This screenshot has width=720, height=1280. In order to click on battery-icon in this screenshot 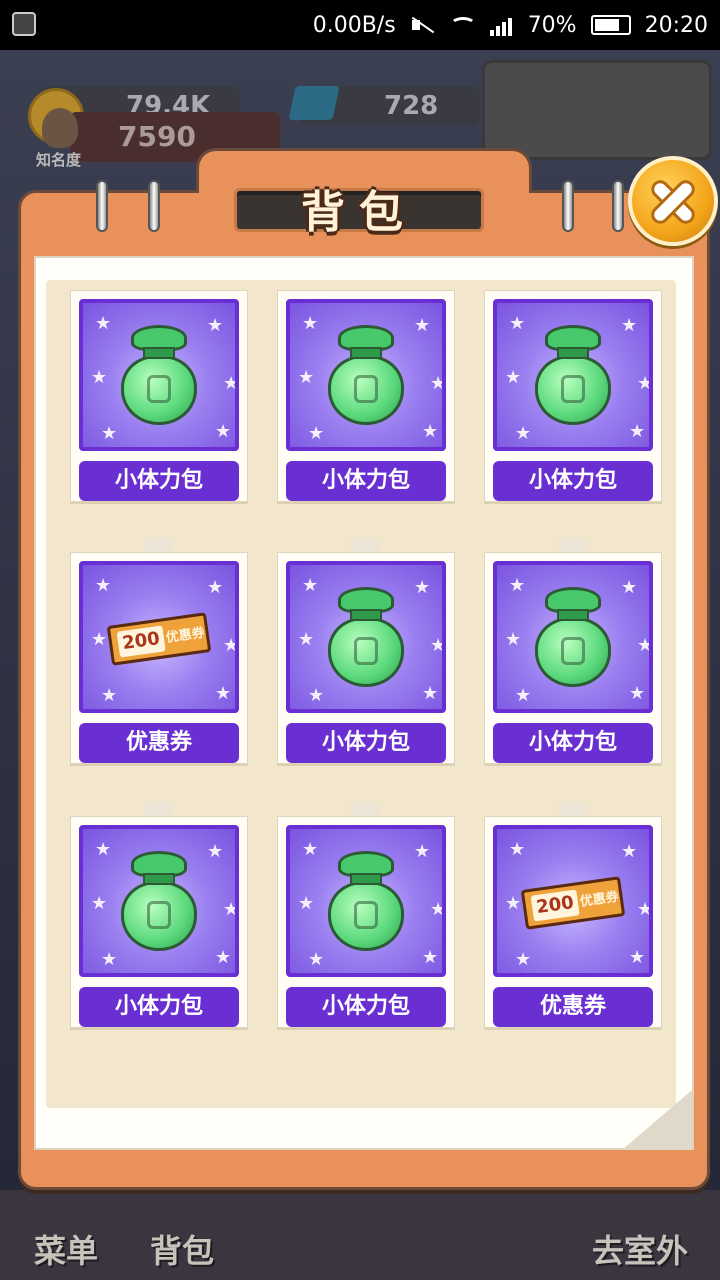, I will do `click(610, 25)`.